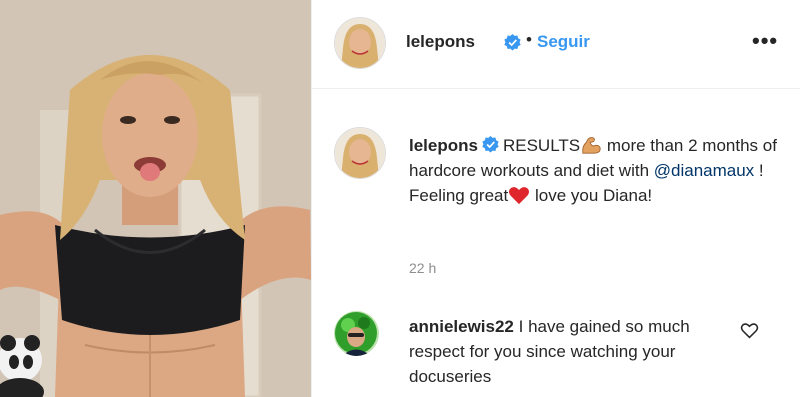  What do you see at coordinates (591, 145) in the screenshot?
I see `flexed-biceps-emoji` at bounding box center [591, 145].